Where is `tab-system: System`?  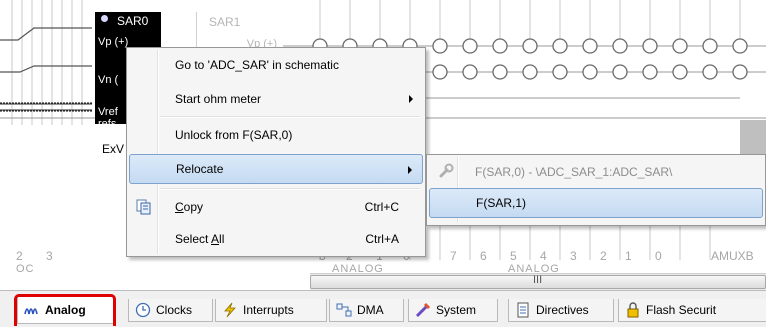 tab-system: System is located at coordinates (453, 310).